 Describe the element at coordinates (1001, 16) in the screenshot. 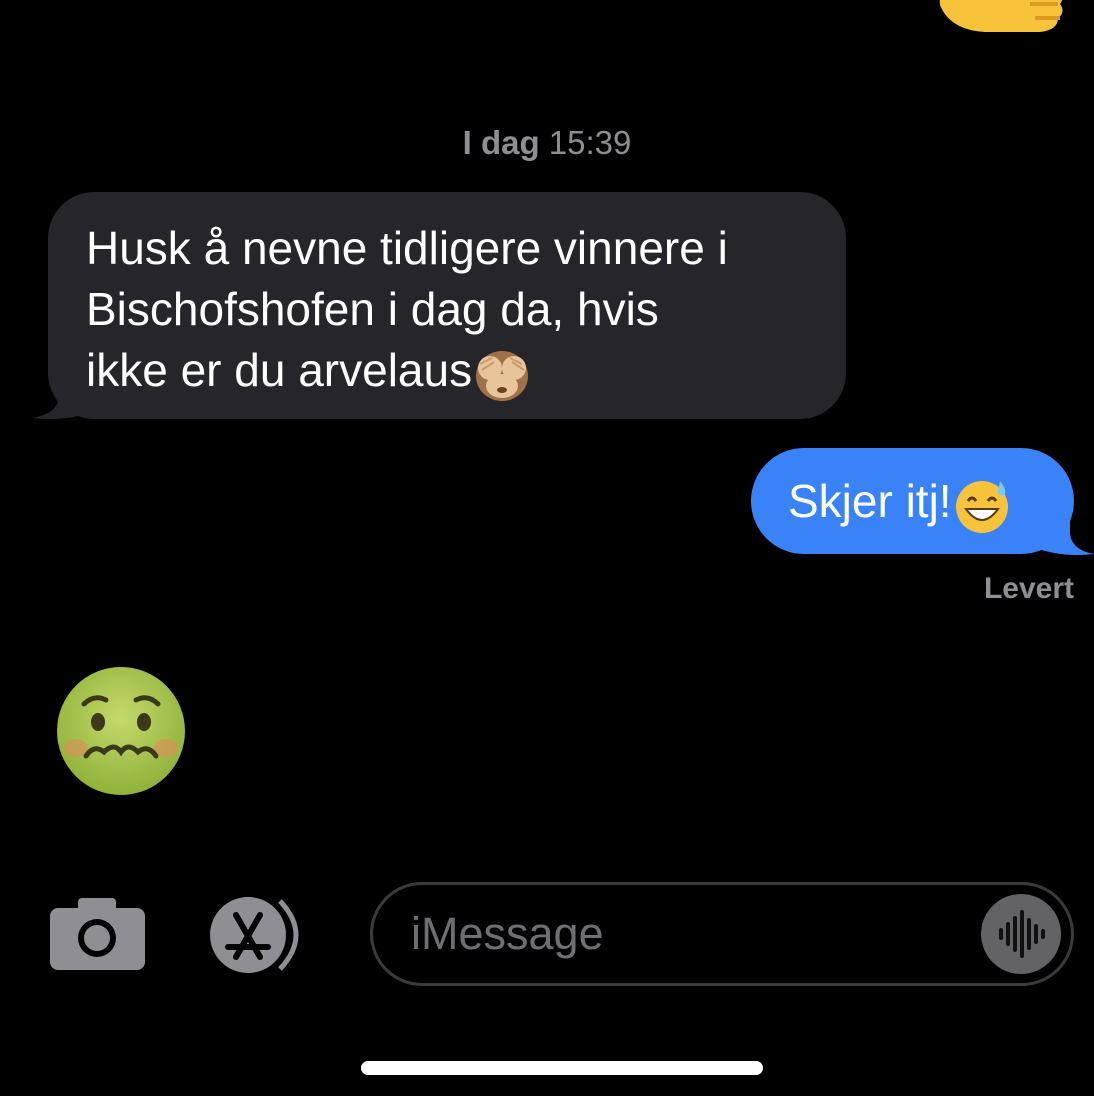

I see `thumbs-up-icon` at that location.